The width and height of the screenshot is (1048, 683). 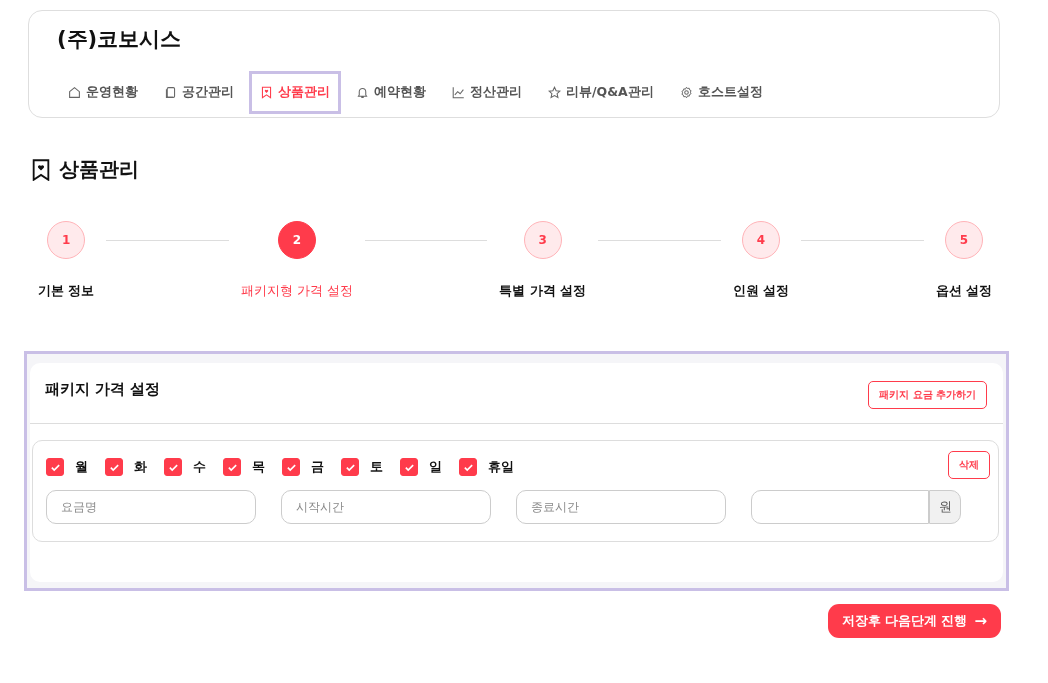 What do you see at coordinates (66, 240) in the screenshot?
I see `step-number: 1` at bounding box center [66, 240].